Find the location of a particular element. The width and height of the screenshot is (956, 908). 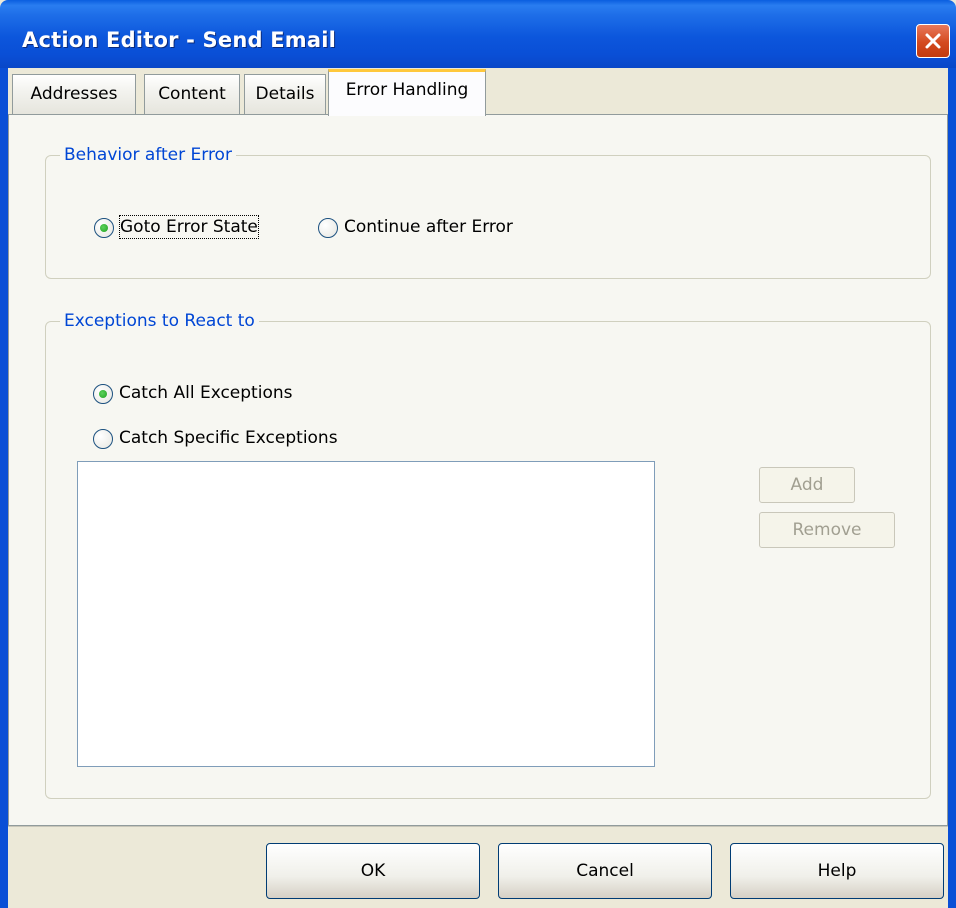

window-frame-right is located at coordinates (952, 488).